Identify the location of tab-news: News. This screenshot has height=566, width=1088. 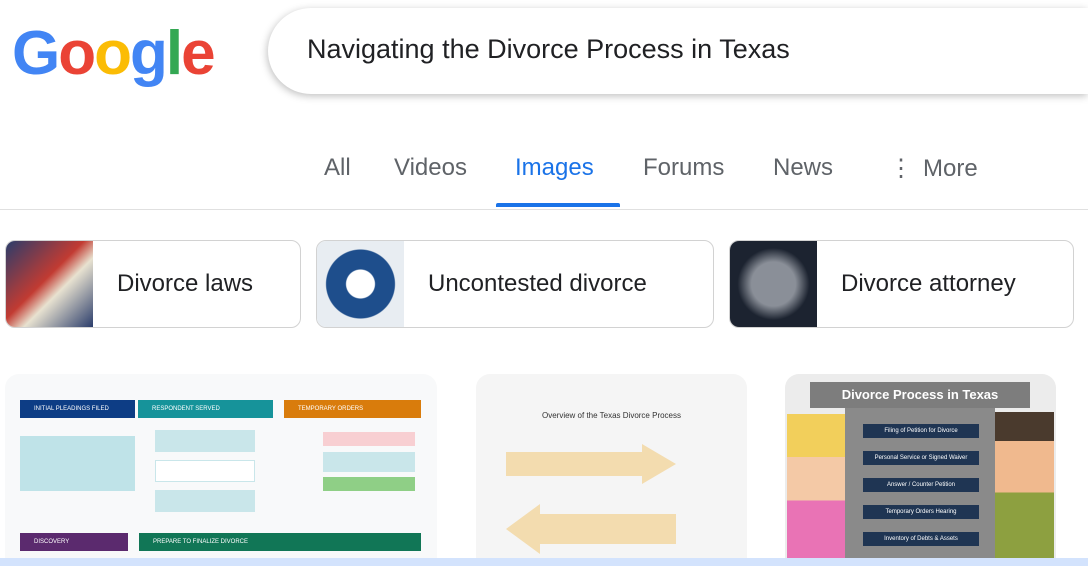
(803, 168).